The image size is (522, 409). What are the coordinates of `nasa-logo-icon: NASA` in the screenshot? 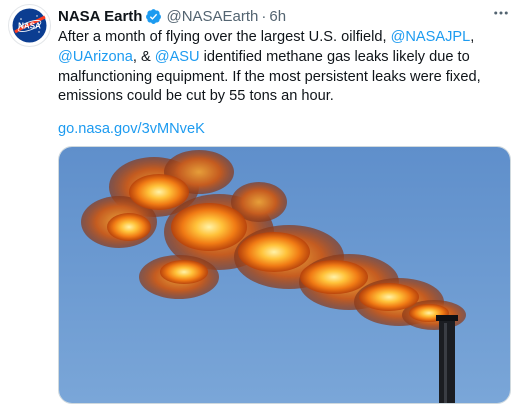 It's located at (29, 25).